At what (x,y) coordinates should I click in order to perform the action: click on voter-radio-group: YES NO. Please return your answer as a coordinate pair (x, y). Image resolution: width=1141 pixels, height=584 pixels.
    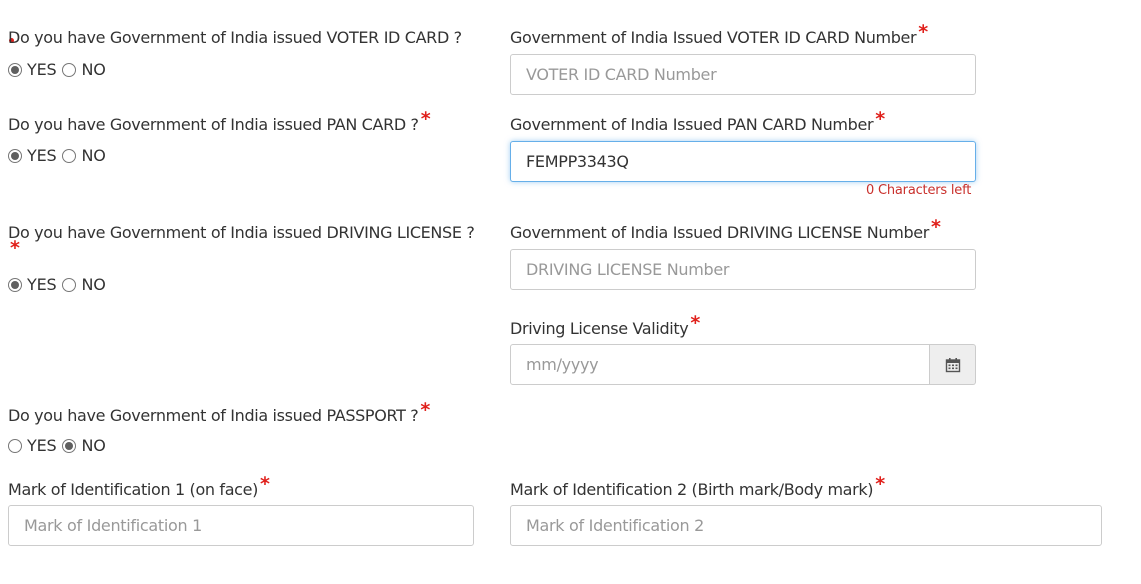
    Looking at the image, I should click on (60, 70).